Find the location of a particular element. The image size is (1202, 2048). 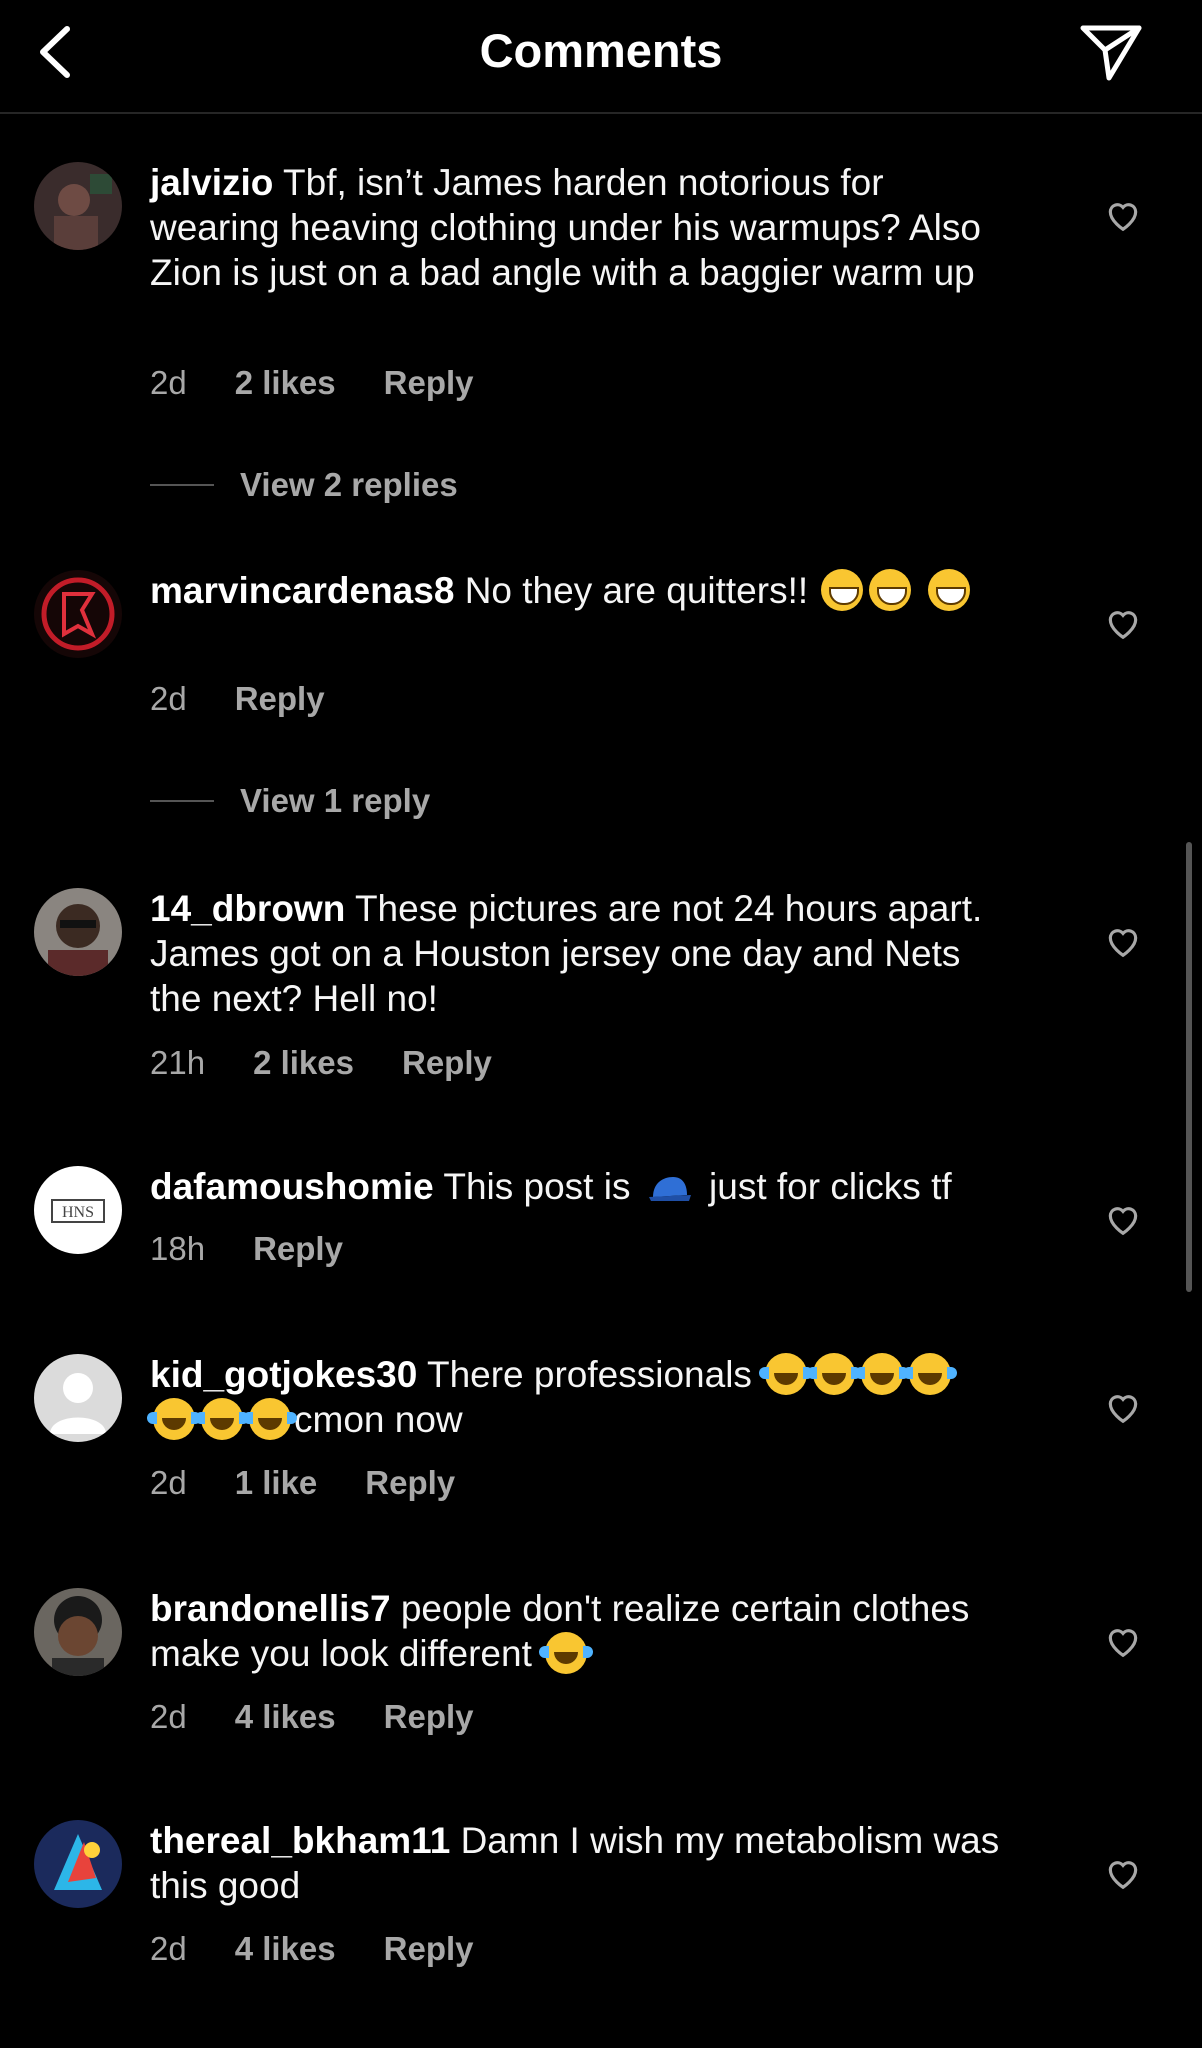

paper-plane-icon is located at coordinates (1111, 53).